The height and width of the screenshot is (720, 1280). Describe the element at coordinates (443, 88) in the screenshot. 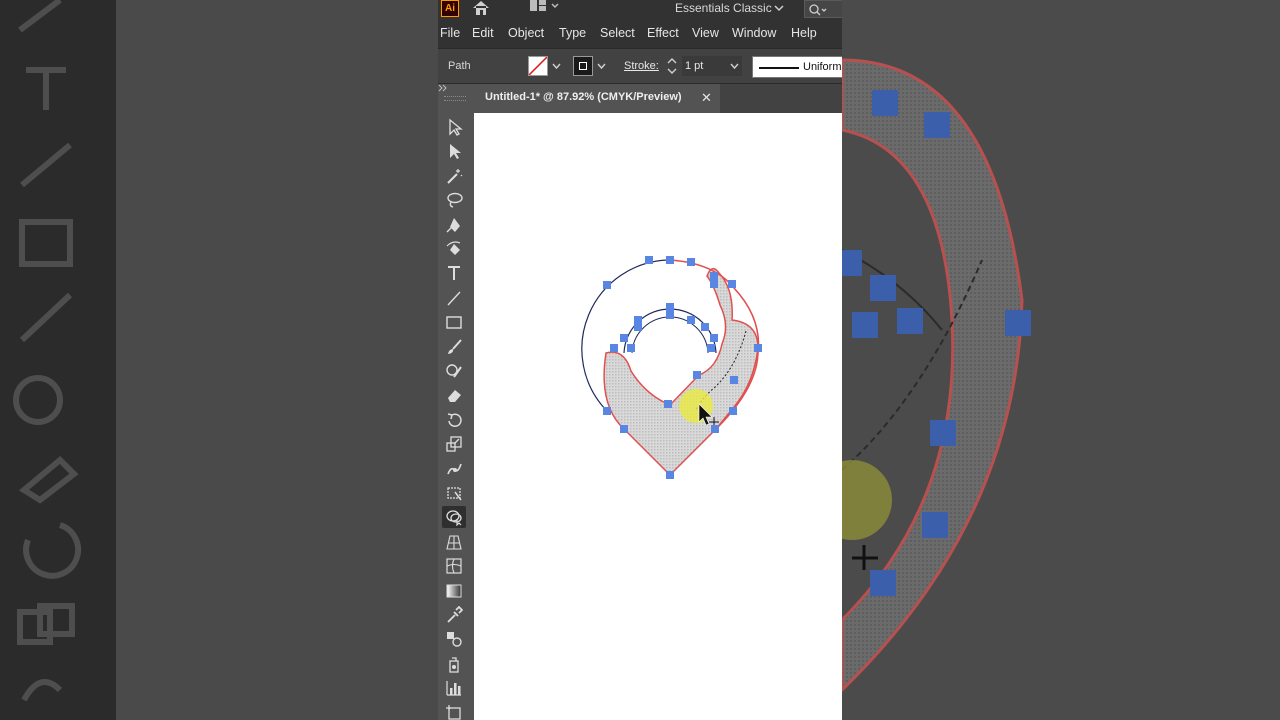

I see `collapse-panel-icon` at that location.